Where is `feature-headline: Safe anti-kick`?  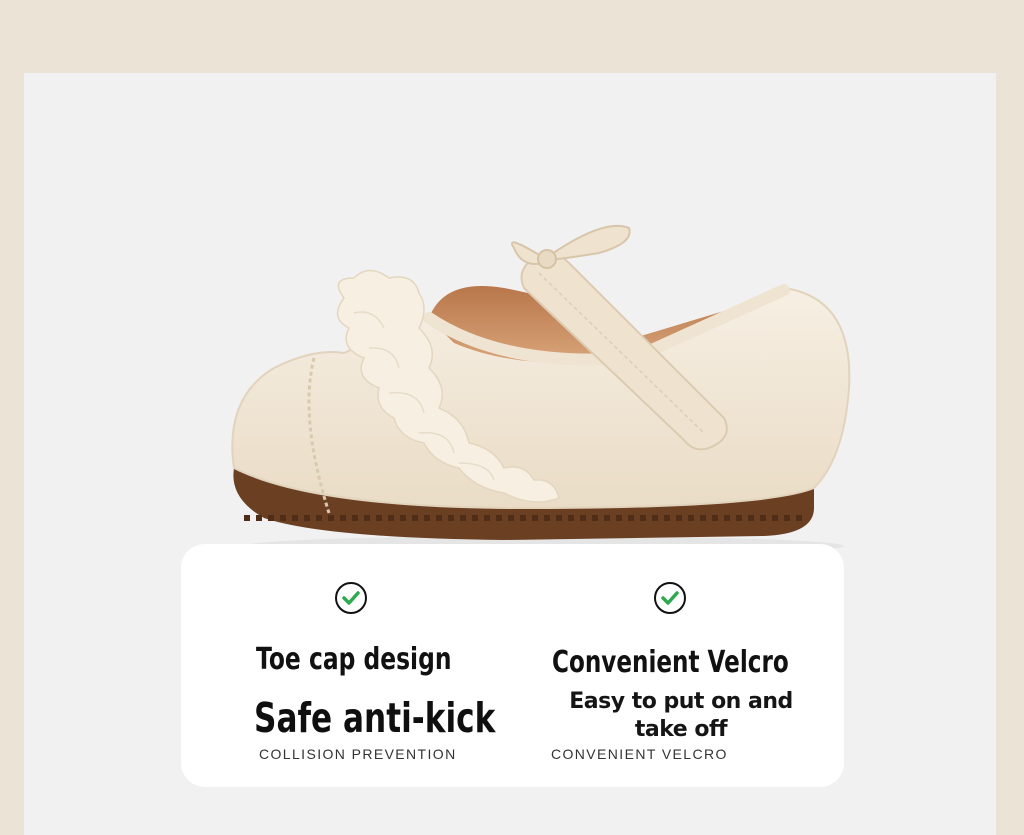
feature-headline: Safe anti-kick is located at coordinates (375, 718).